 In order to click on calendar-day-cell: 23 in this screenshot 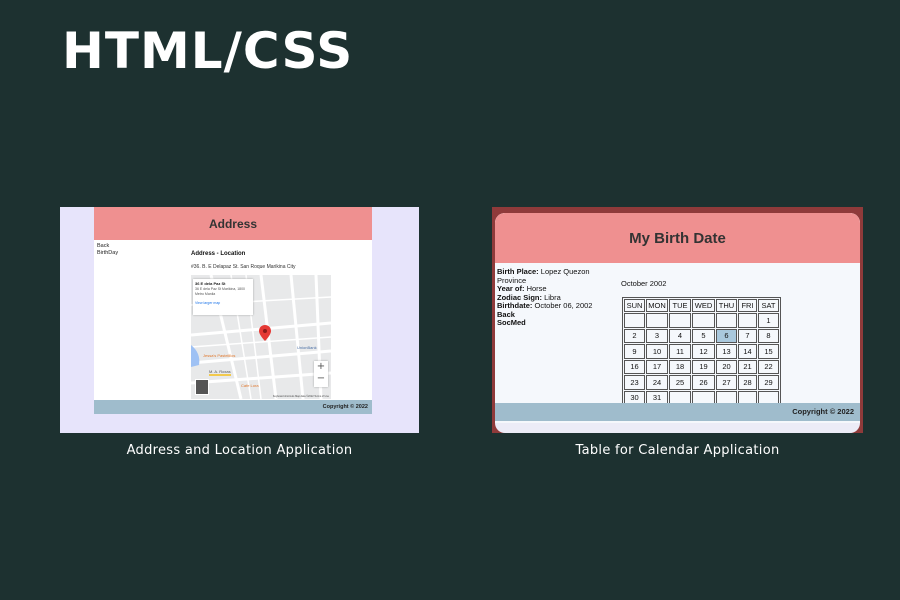, I will do `click(634, 382)`.